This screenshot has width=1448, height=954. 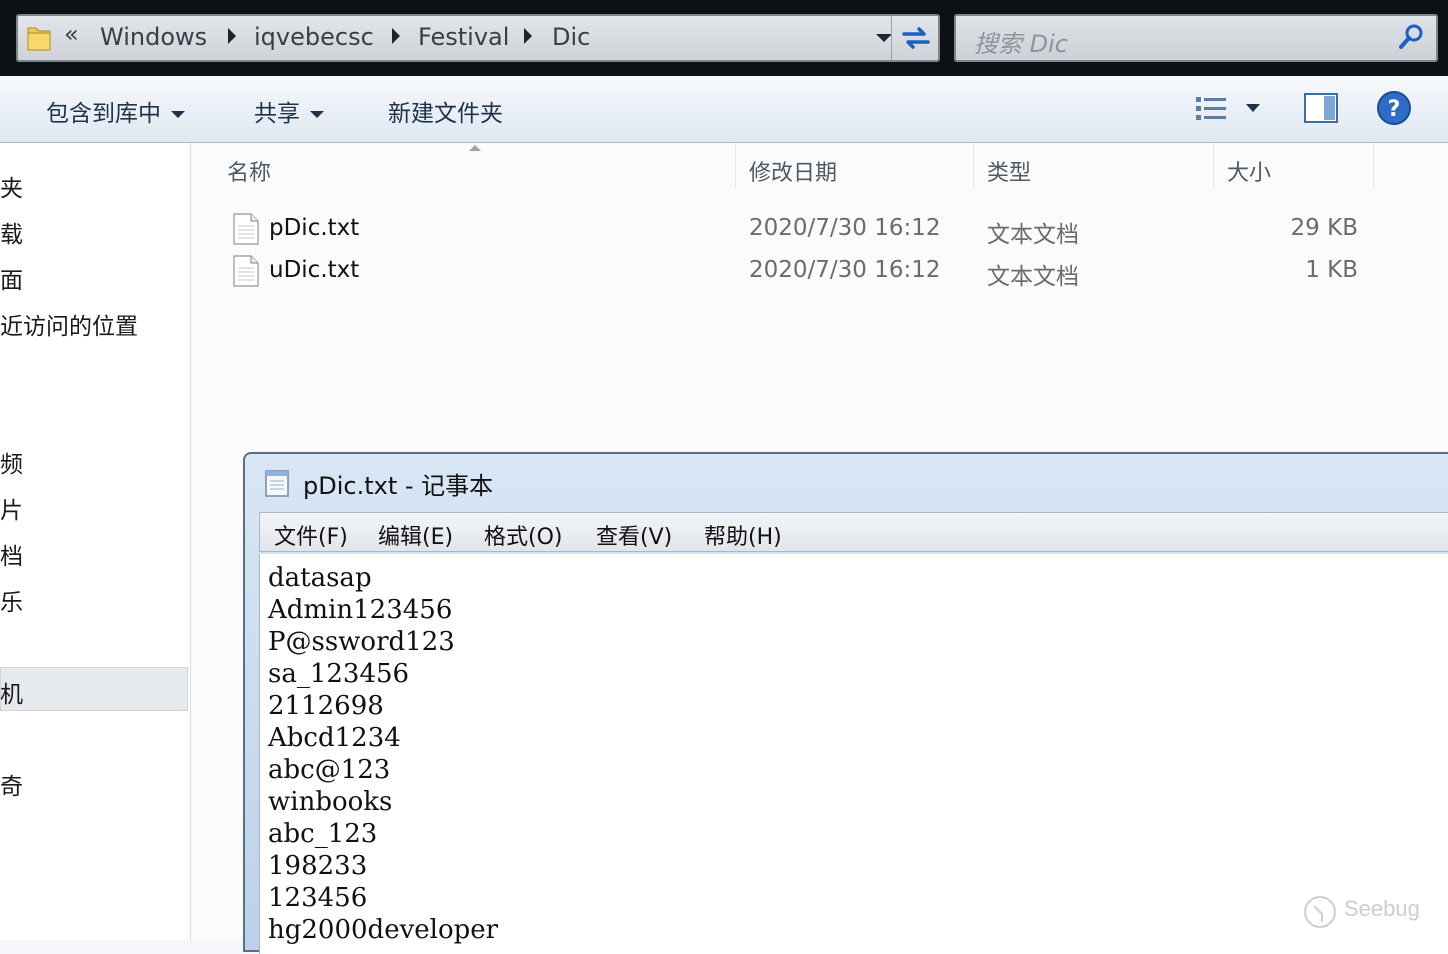 What do you see at coordinates (891, 38) in the screenshot?
I see `address-divider` at bounding box center [891, 38].